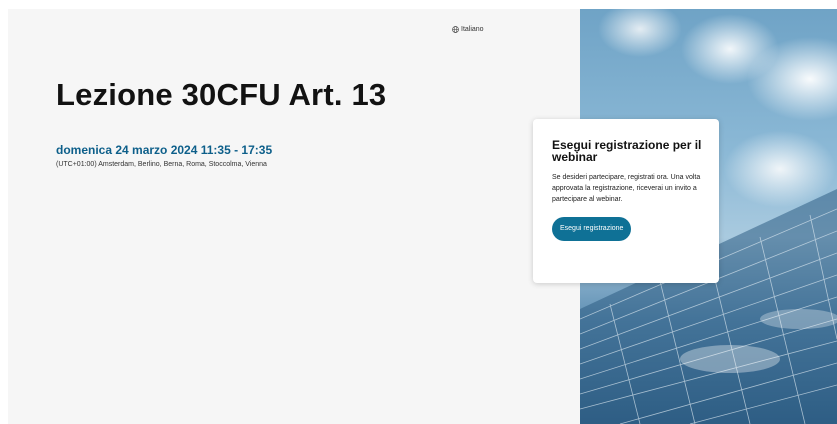  Describe the element at coordinates (164, 150) in the screenshot. I see `event-date-time: domenica 24 marzo 2024 11:35 - 17:35` at that location.